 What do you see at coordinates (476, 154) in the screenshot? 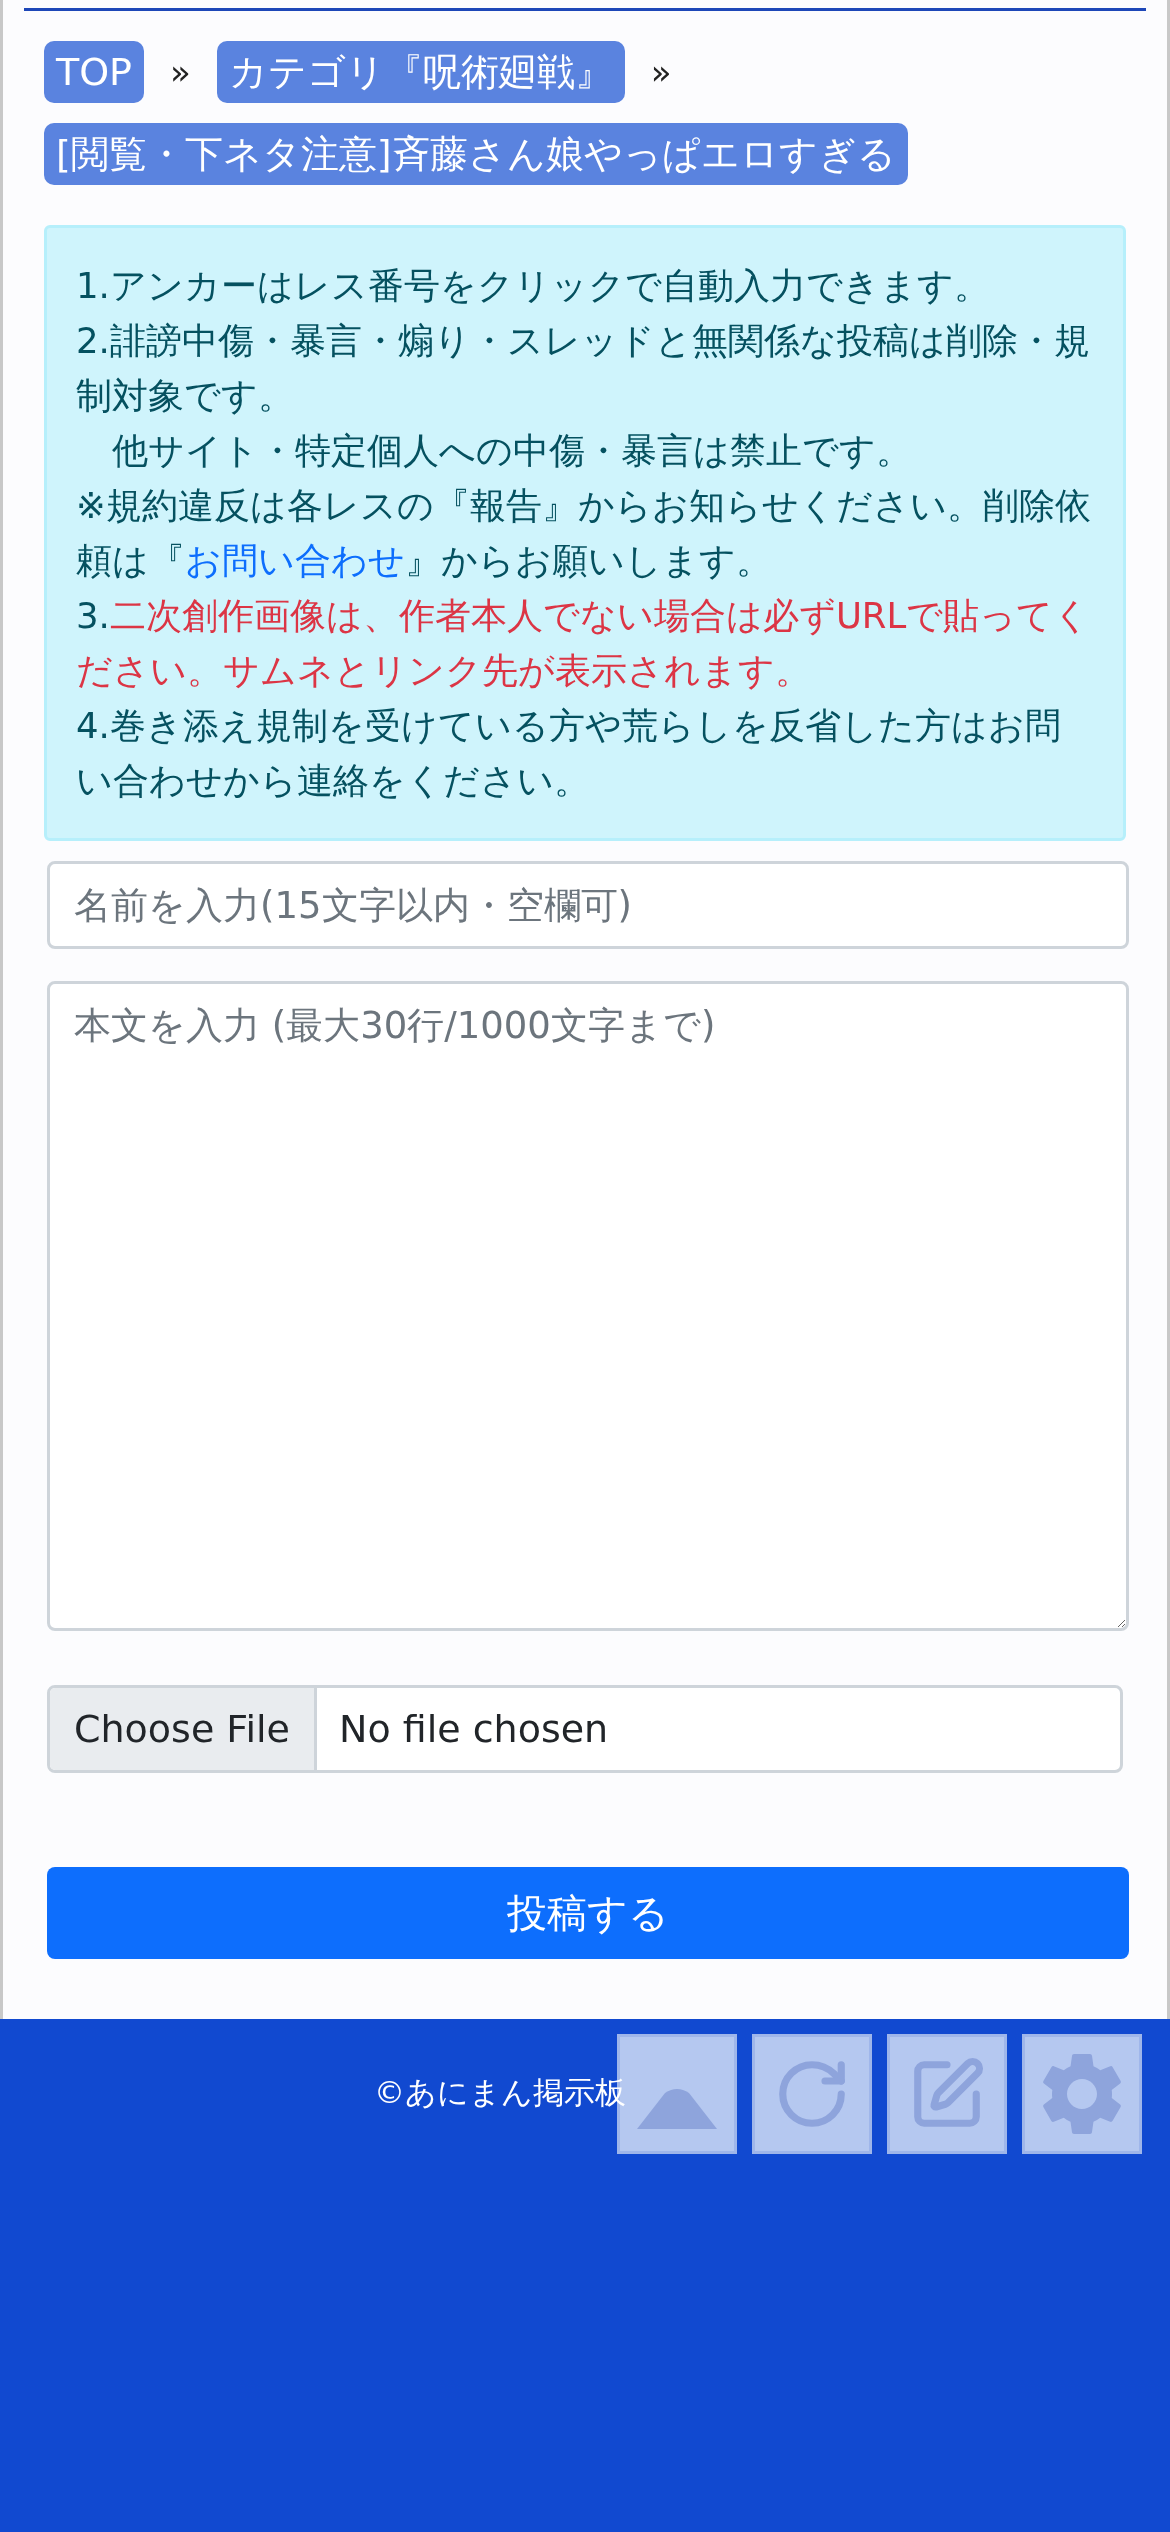
I see `breadcrumb-link: [閲覧・下ネタ注意]斉藤さん娘やっぱエロすぎる` at bounding box center [476, 154].